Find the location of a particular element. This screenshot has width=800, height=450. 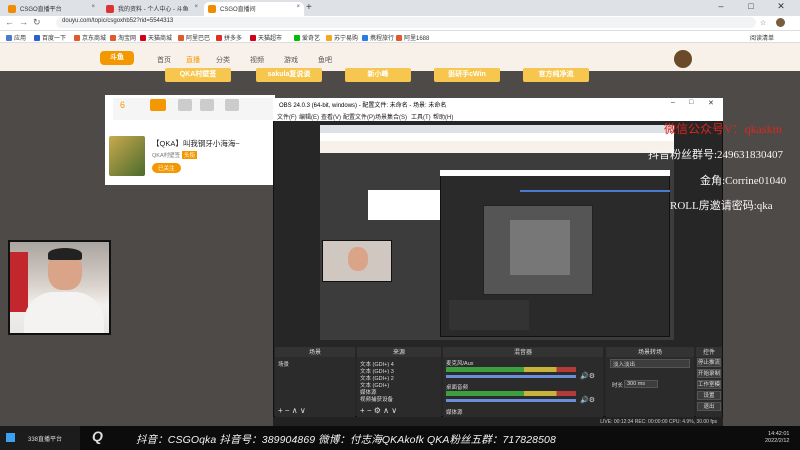

profile-avatar is located at coordinates (780, 22).